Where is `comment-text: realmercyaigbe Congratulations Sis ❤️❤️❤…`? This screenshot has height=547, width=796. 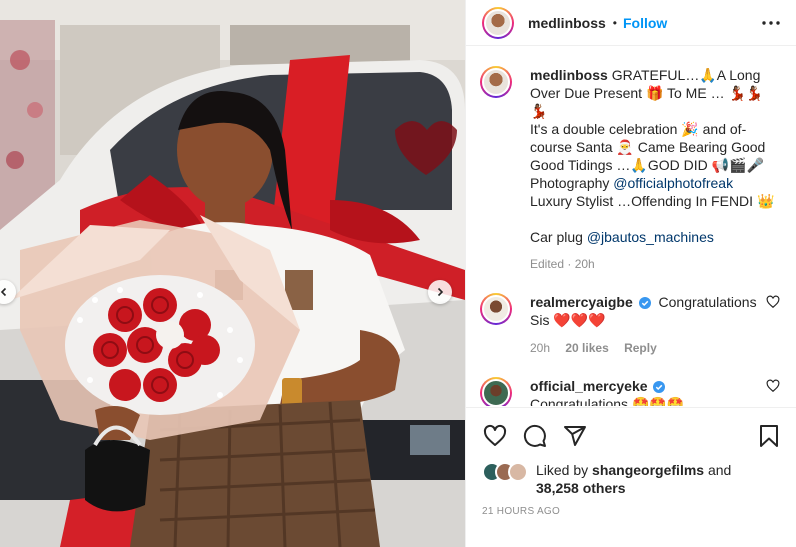
comment-text: realmercyaigbe Congratulations Sis ❤️❤️❤… is located at coordinates (644, 325).